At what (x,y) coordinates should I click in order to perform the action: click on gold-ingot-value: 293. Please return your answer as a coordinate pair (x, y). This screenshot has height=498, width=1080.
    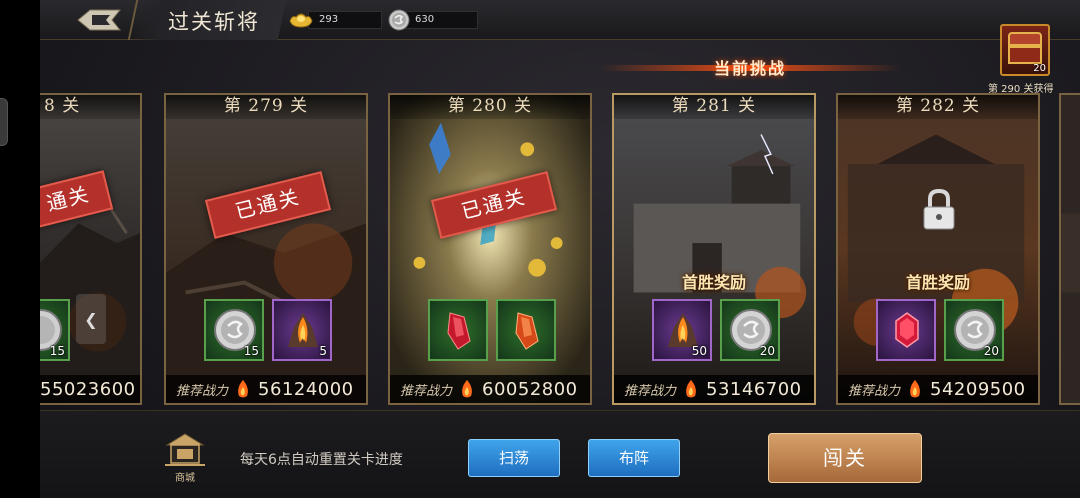
    Looking at the image, I should click on (345, 20).